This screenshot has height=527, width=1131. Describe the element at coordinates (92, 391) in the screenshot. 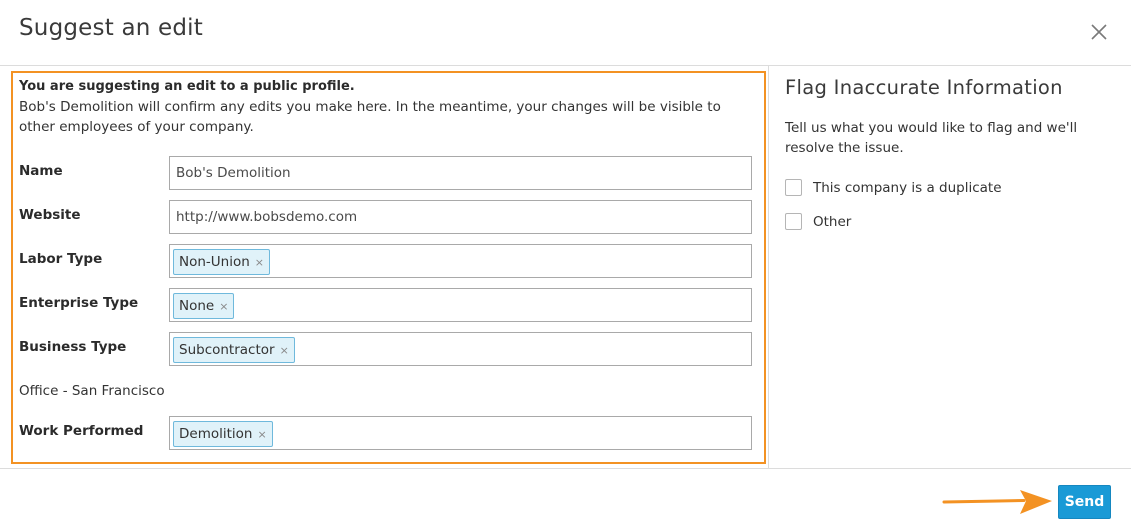

I see `office-label: Office - San Francisco` at that location.